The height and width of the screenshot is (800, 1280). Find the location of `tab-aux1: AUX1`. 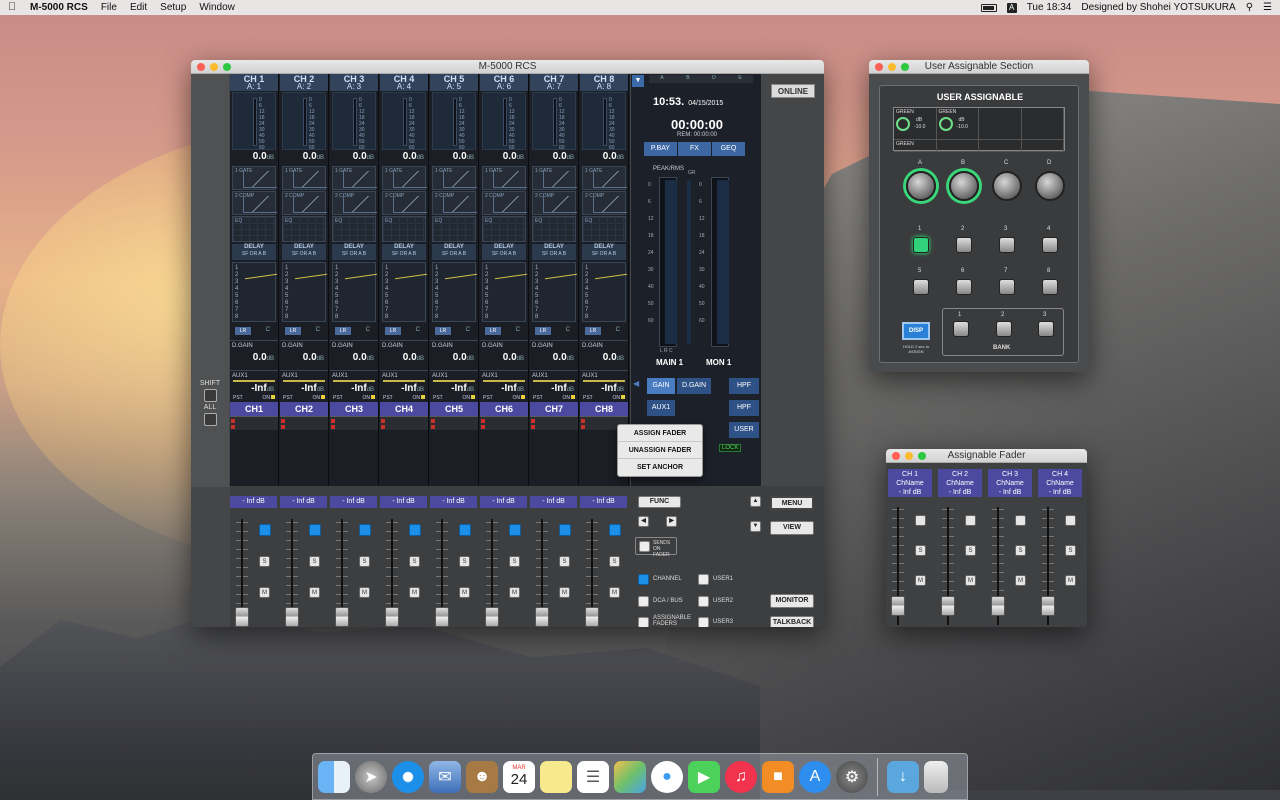

tab-aux1: AUX1 is located at coordinates (661, 408).